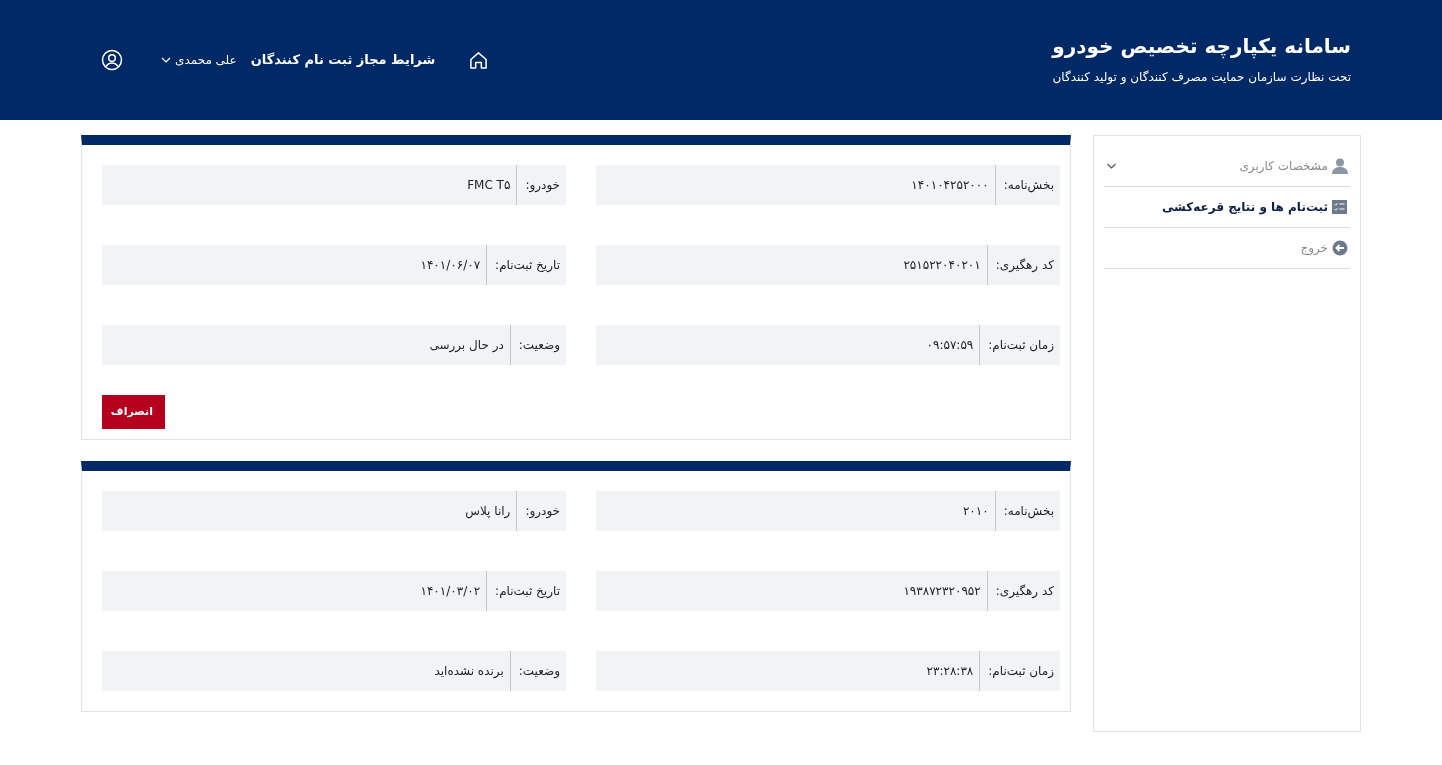  What do you see at coordinates (112, 60) in the screenshot?
I see `user-avatar-icon` at bounding box center [112, 60].